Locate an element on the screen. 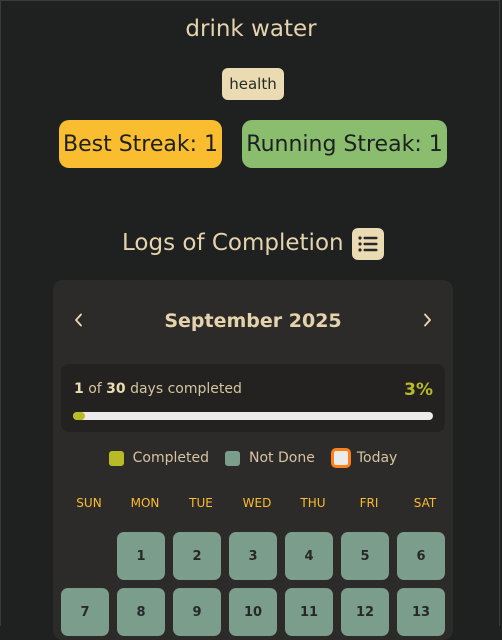 Image resolution: width=502 pixels, height=640 pixels. legend-not-done-label: Not Done is located at coordinates (282, 458).